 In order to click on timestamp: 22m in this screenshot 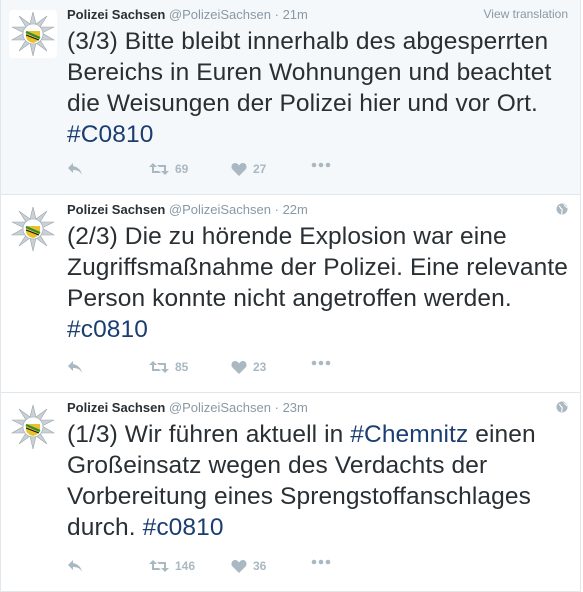, I will do `click(295, 209)`.